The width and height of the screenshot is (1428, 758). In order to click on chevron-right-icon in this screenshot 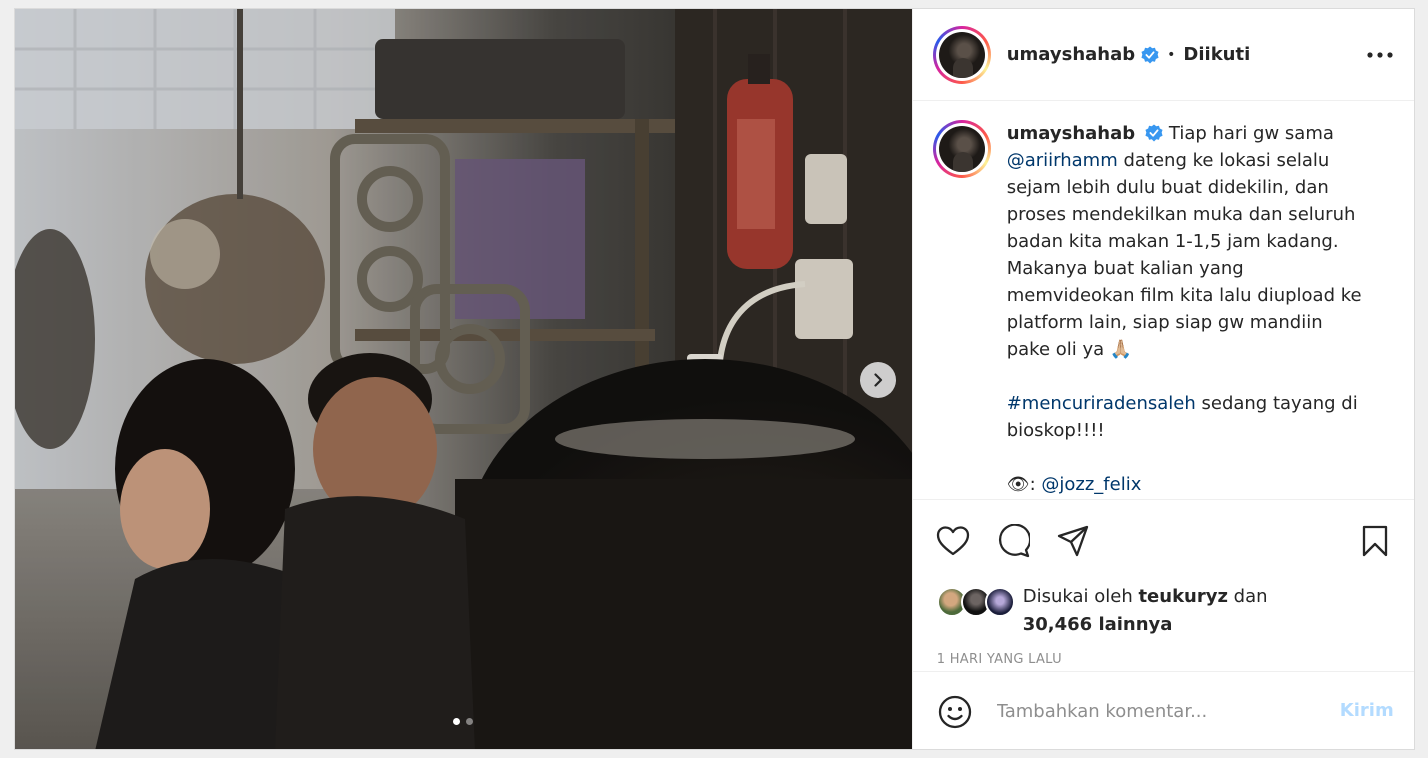, I will do `click(878, 380)`.